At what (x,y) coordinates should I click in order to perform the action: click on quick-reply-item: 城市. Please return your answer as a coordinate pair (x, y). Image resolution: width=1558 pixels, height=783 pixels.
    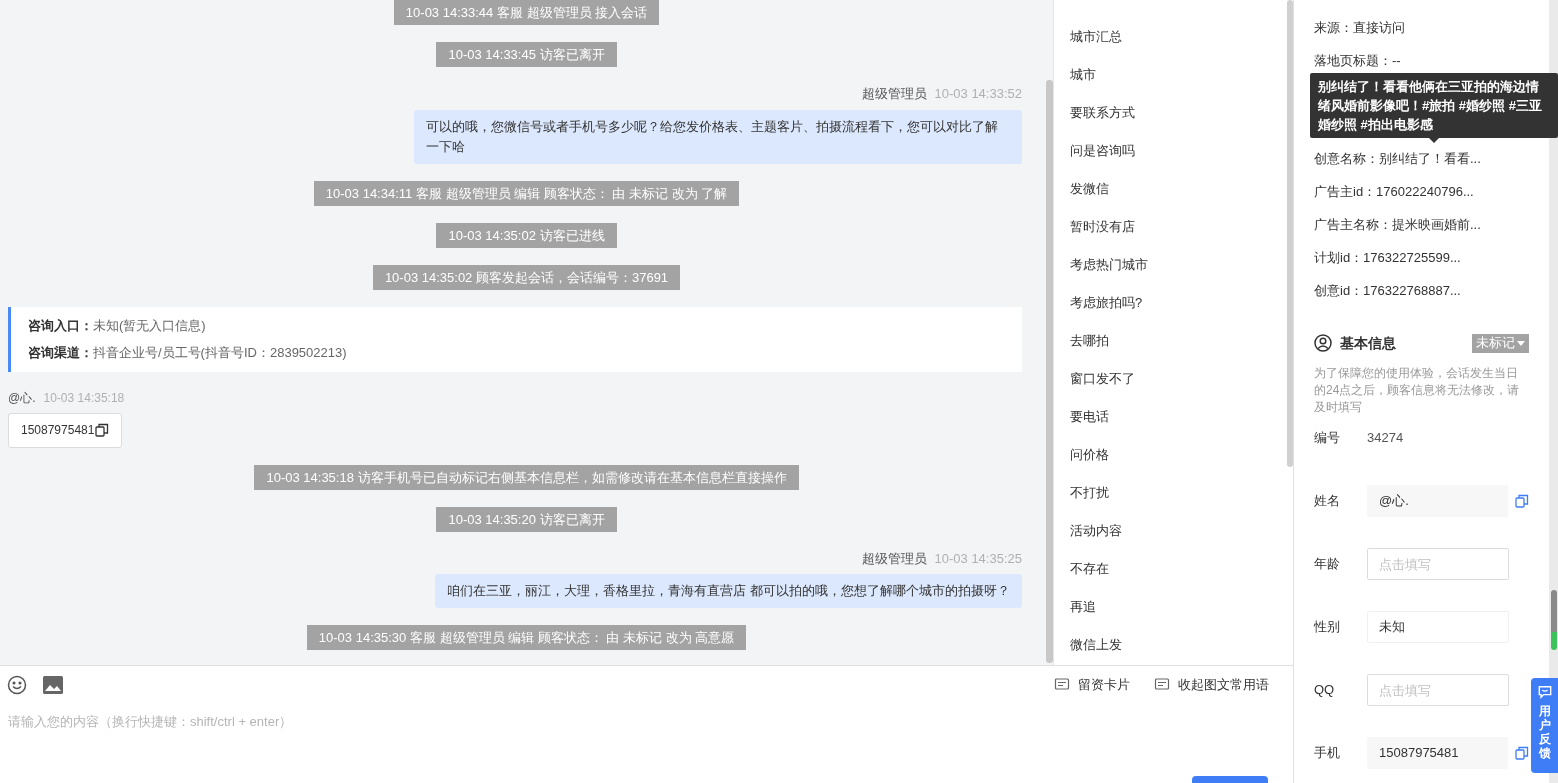
    Looking at the image, I should click on (1170, 75).